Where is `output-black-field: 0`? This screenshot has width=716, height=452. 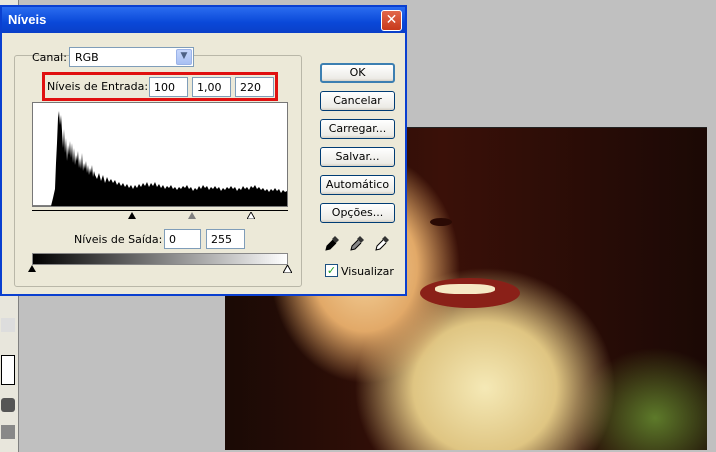 output-black-field: 0 is located at coordinates (182, 239).